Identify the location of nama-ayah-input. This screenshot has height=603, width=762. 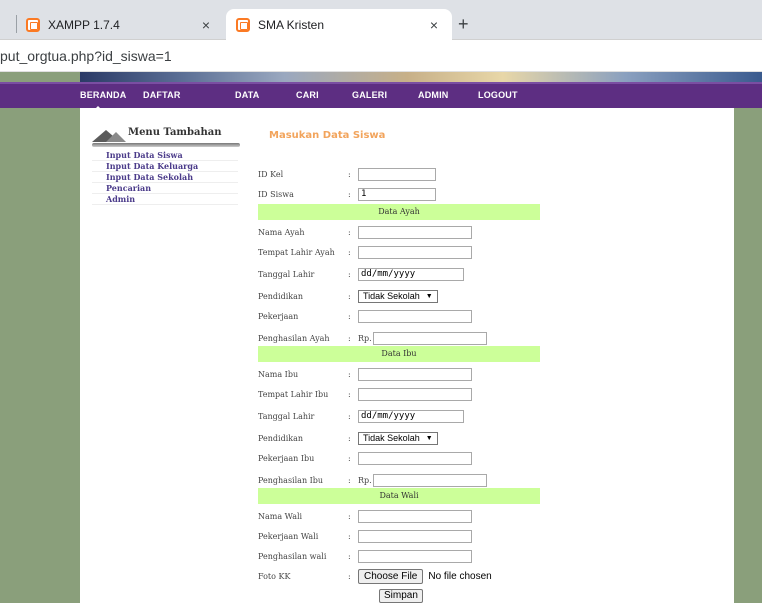
(415, 232).